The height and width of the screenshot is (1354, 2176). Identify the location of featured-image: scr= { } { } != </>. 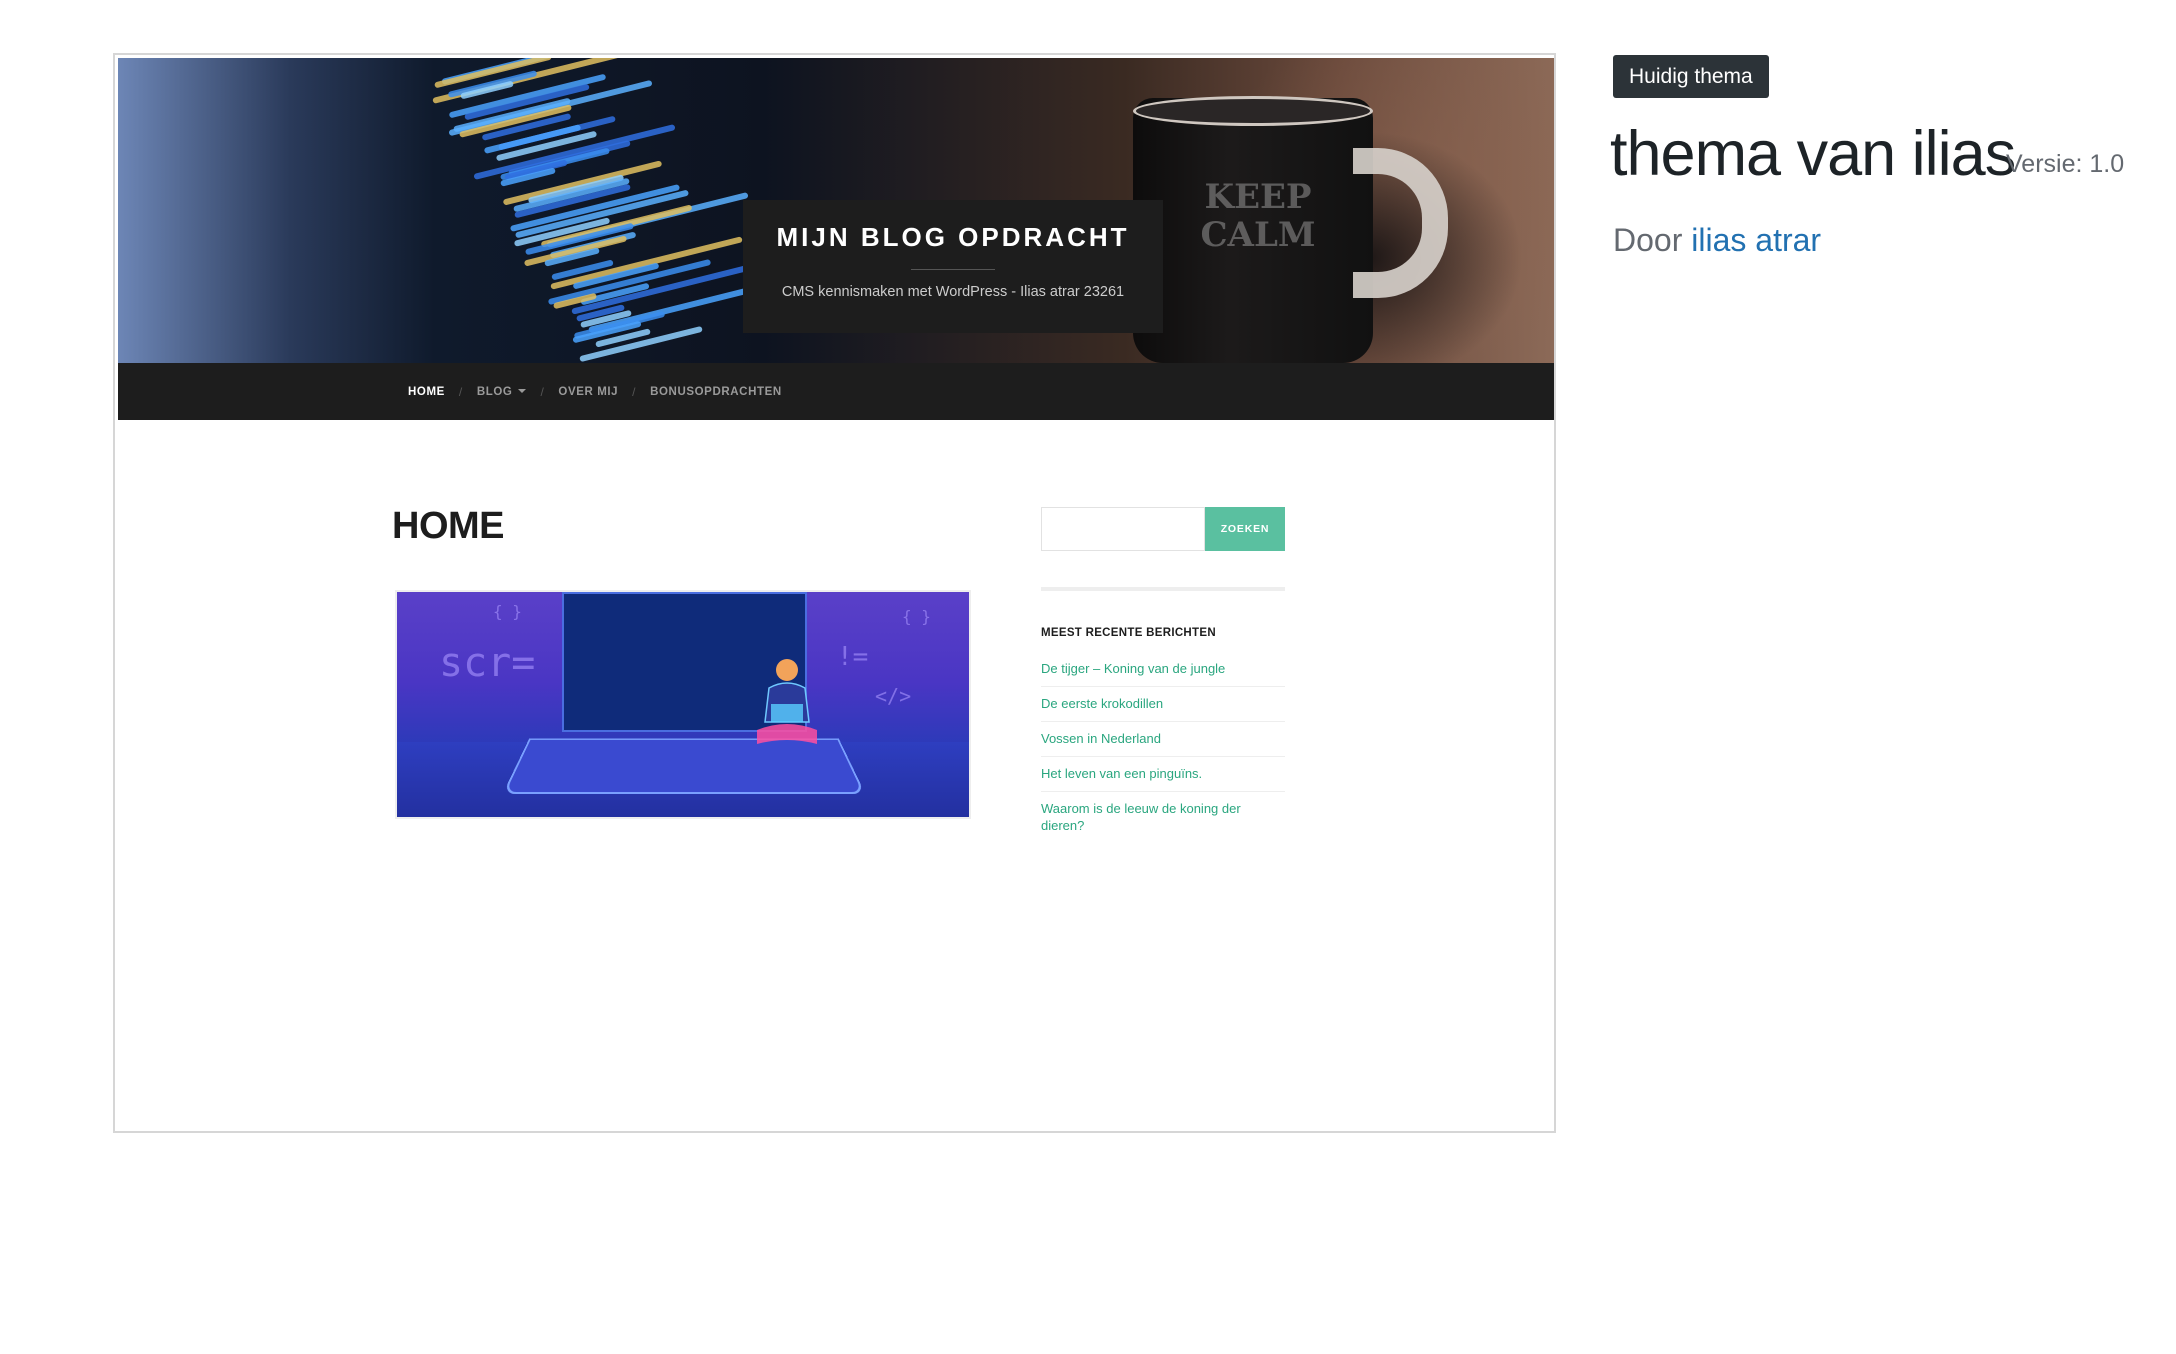
(683, 704).